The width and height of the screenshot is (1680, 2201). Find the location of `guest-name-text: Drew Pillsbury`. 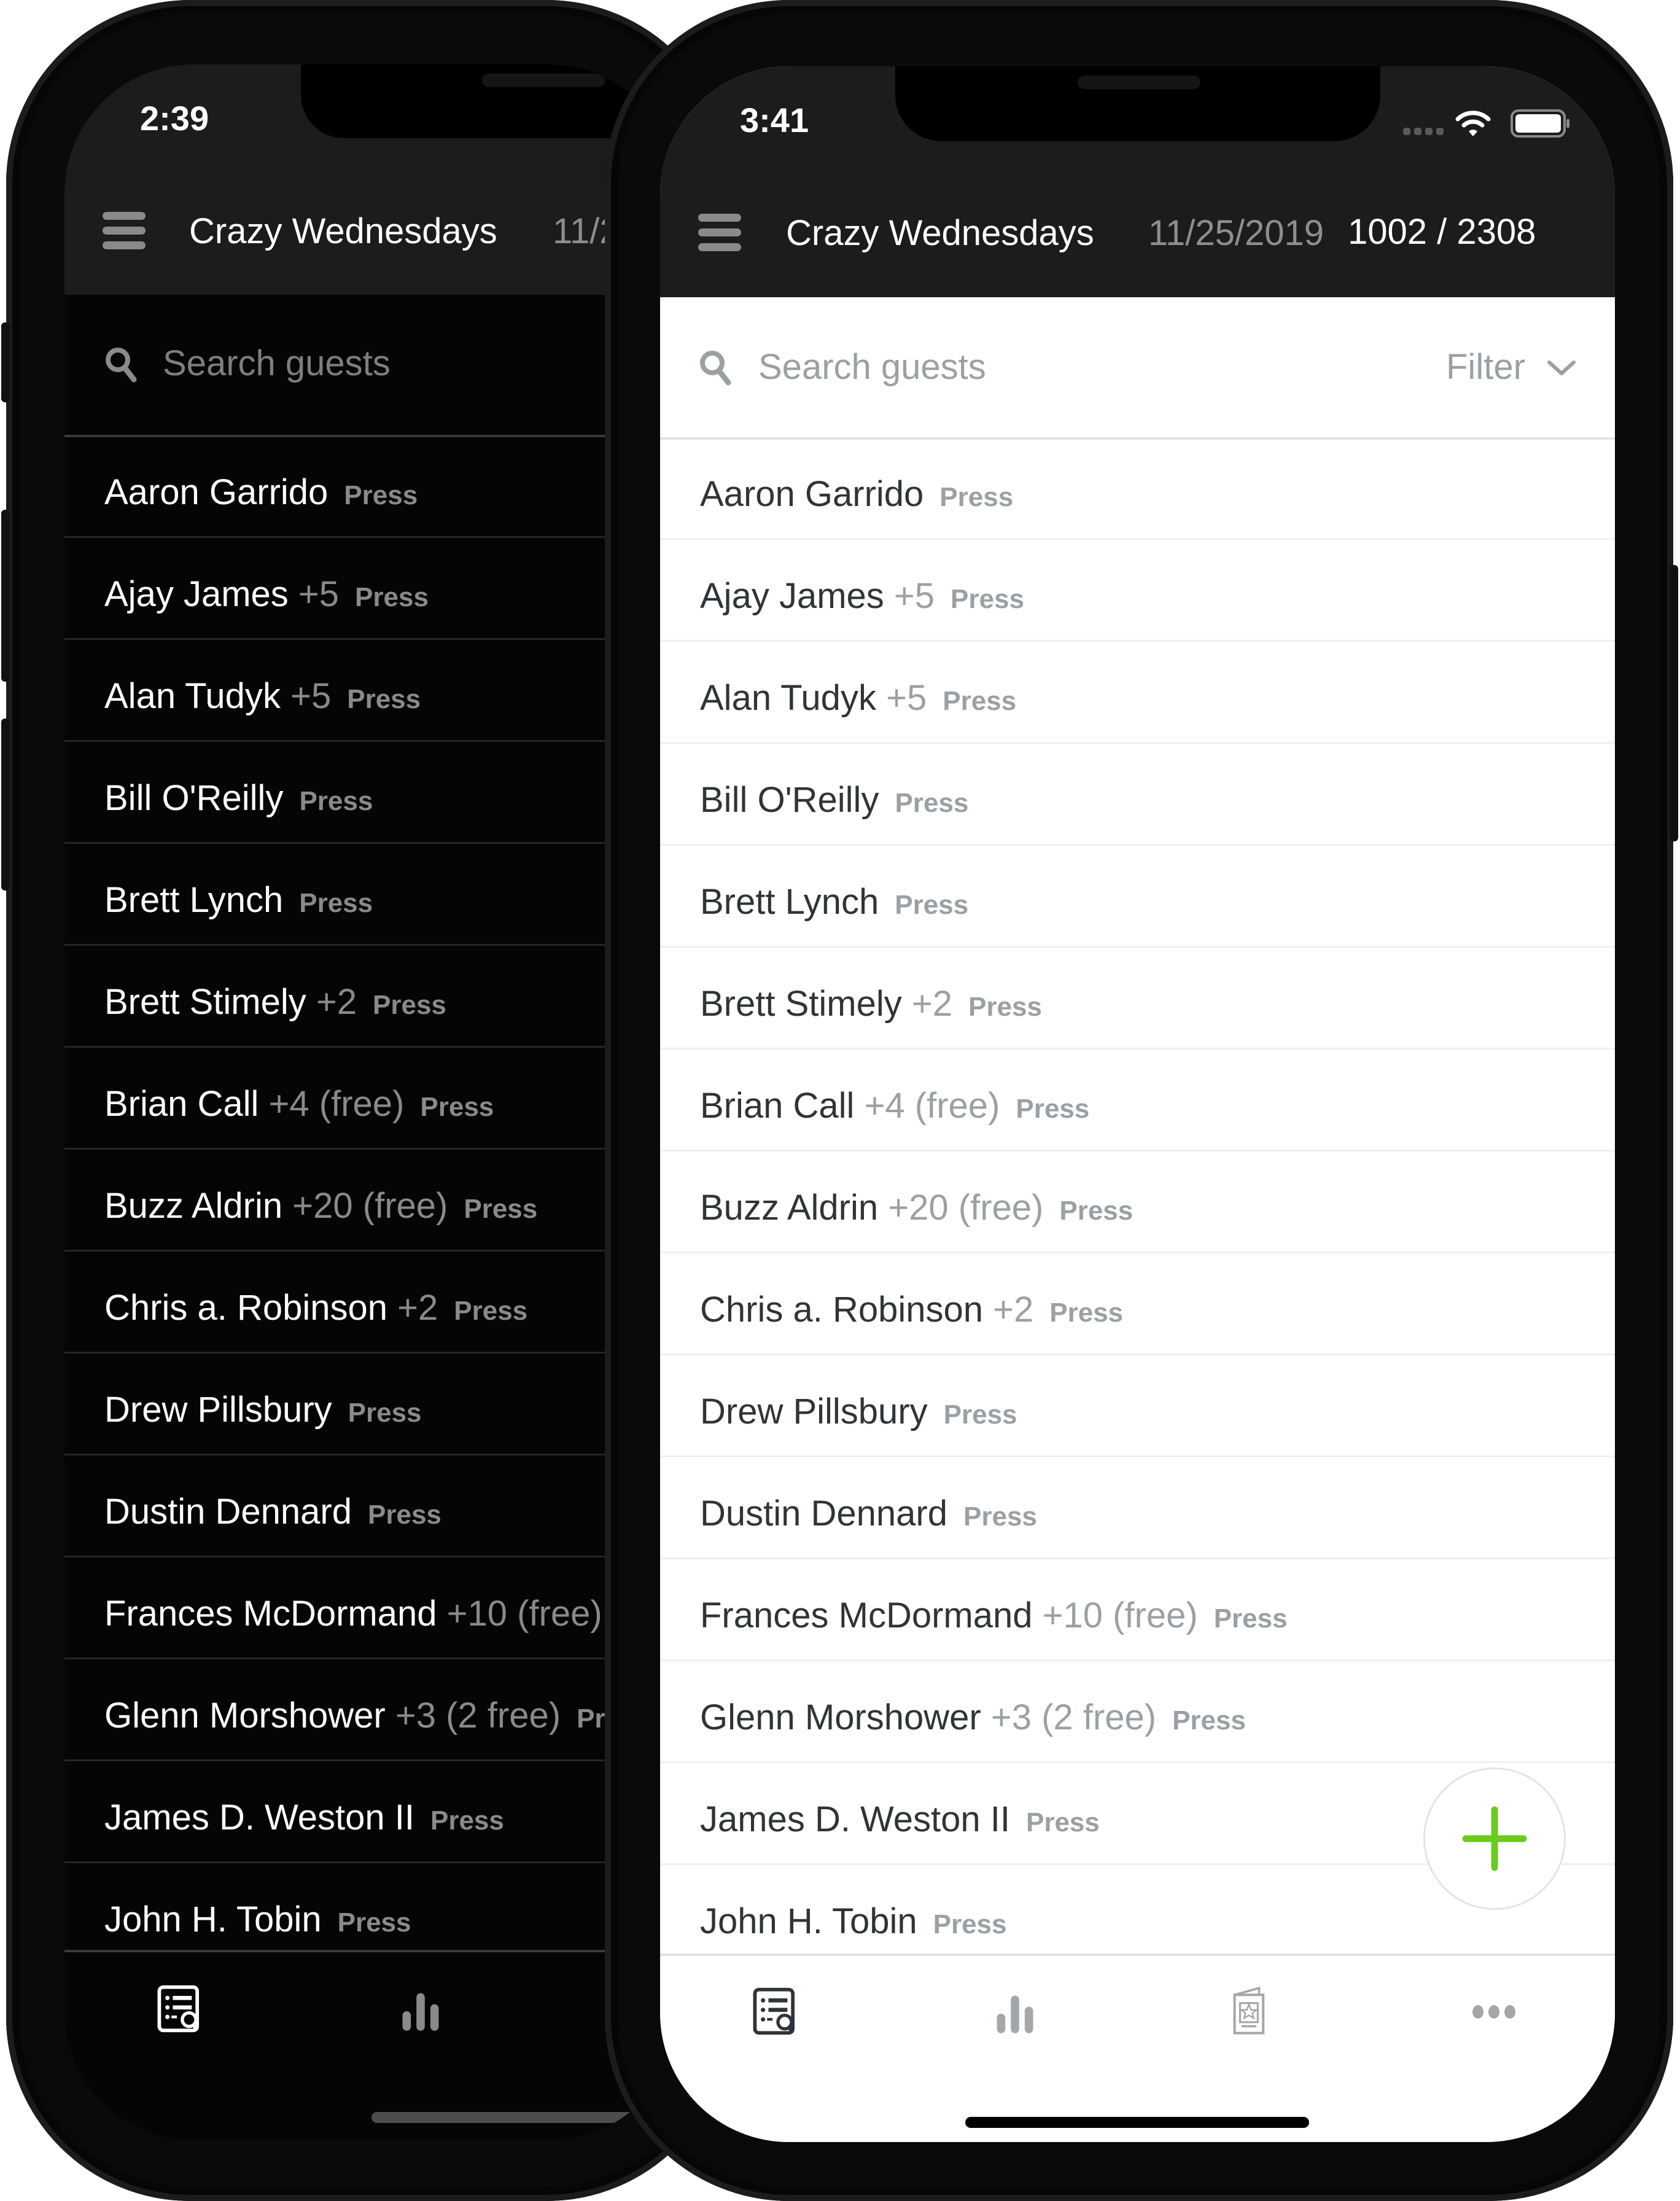

guest-name-text: Drew Pillsbury is located at coordinates (814, 1412).